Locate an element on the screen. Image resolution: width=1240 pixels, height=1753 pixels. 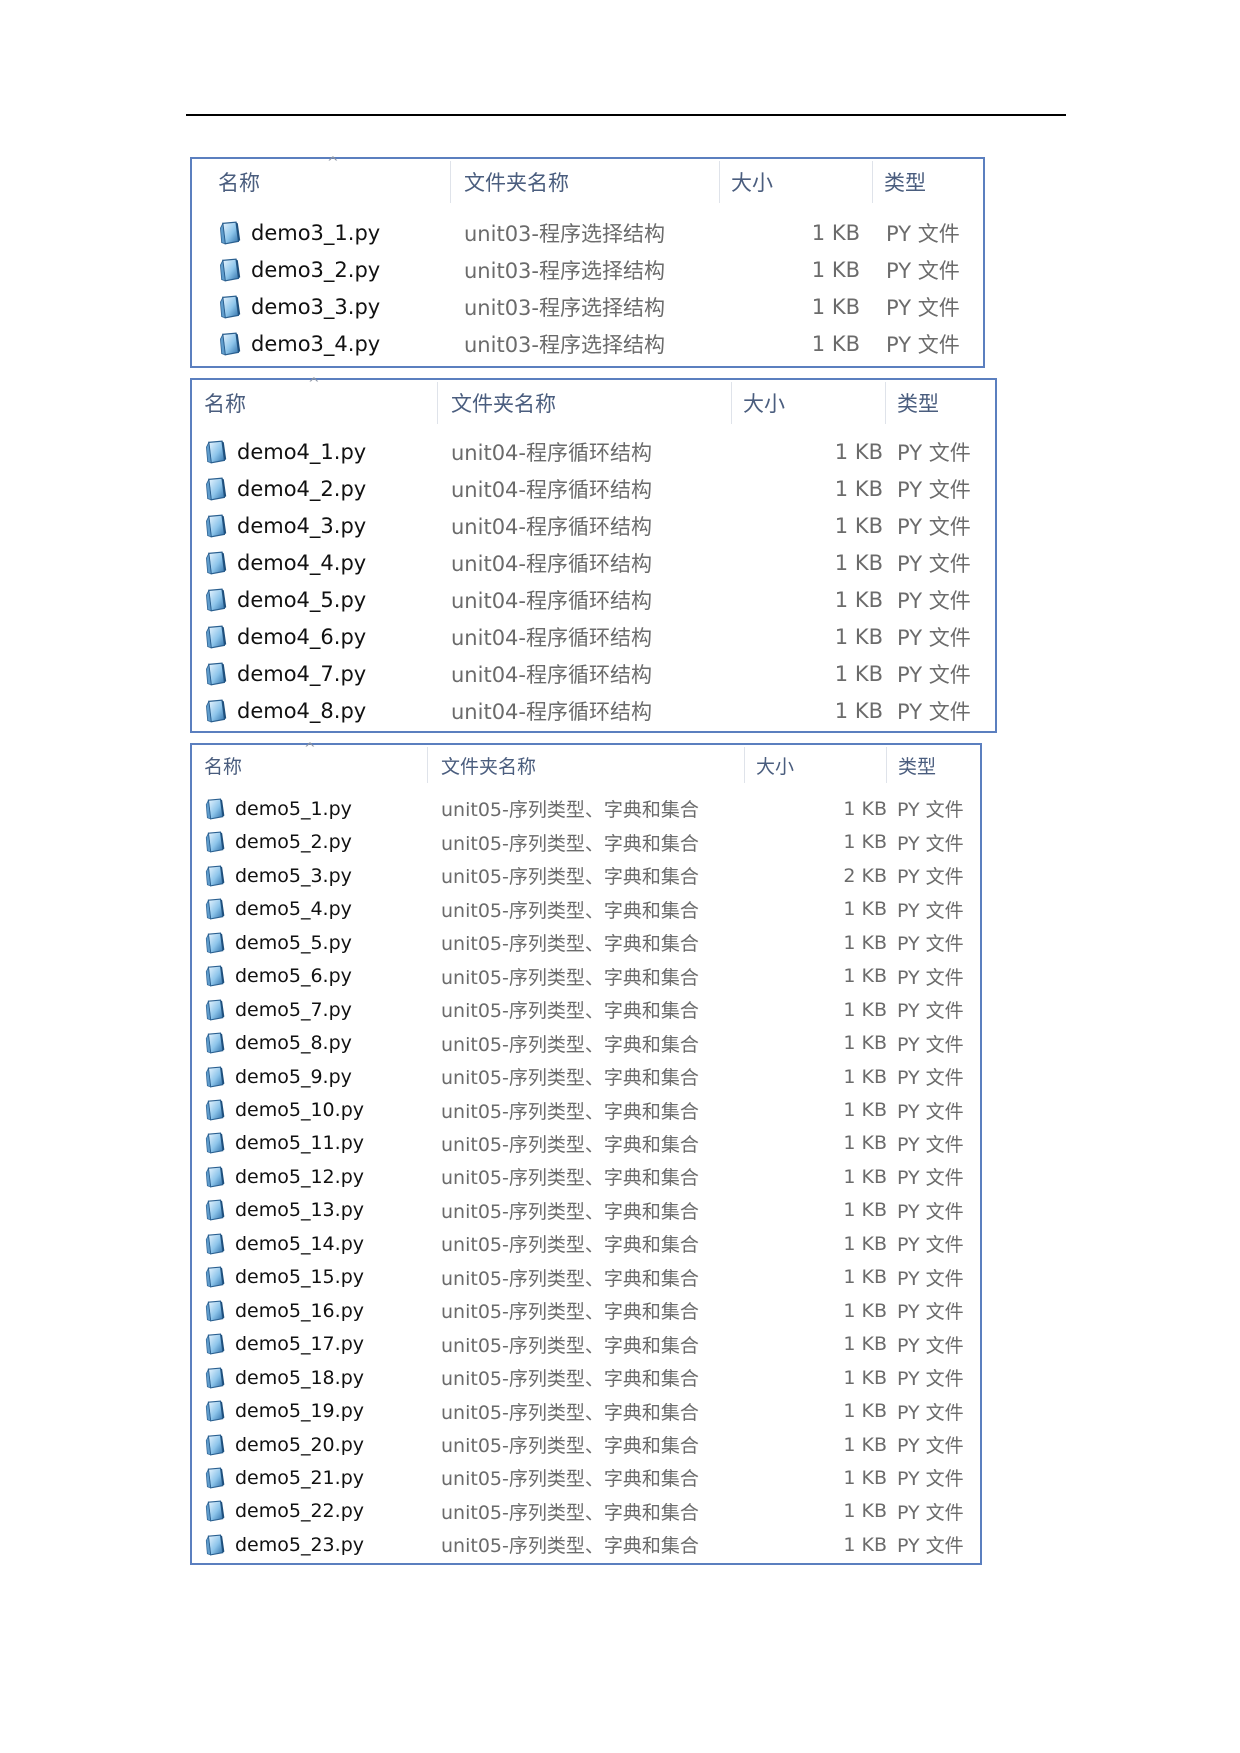
file-row: demo5_7.py unit05-序列类型、字典和集合 1 KB PY 文件 is located at coordinates (586, 1009).